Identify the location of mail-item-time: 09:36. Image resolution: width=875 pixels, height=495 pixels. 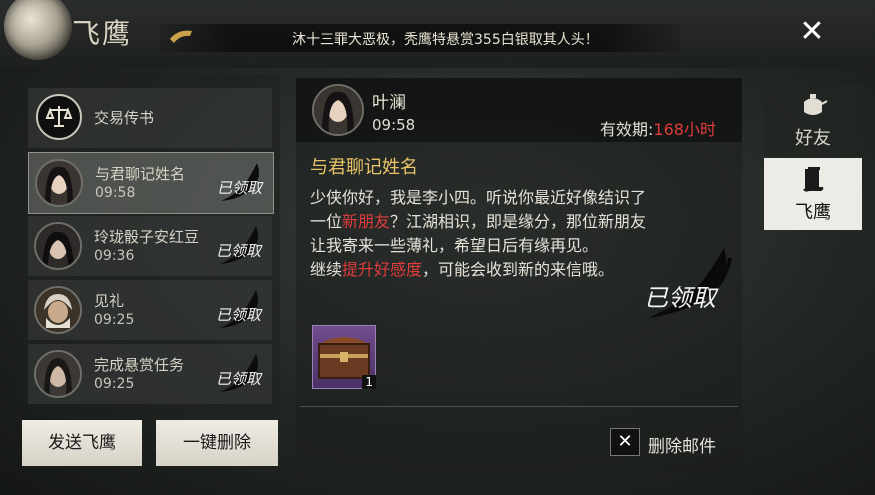
(114, 256).